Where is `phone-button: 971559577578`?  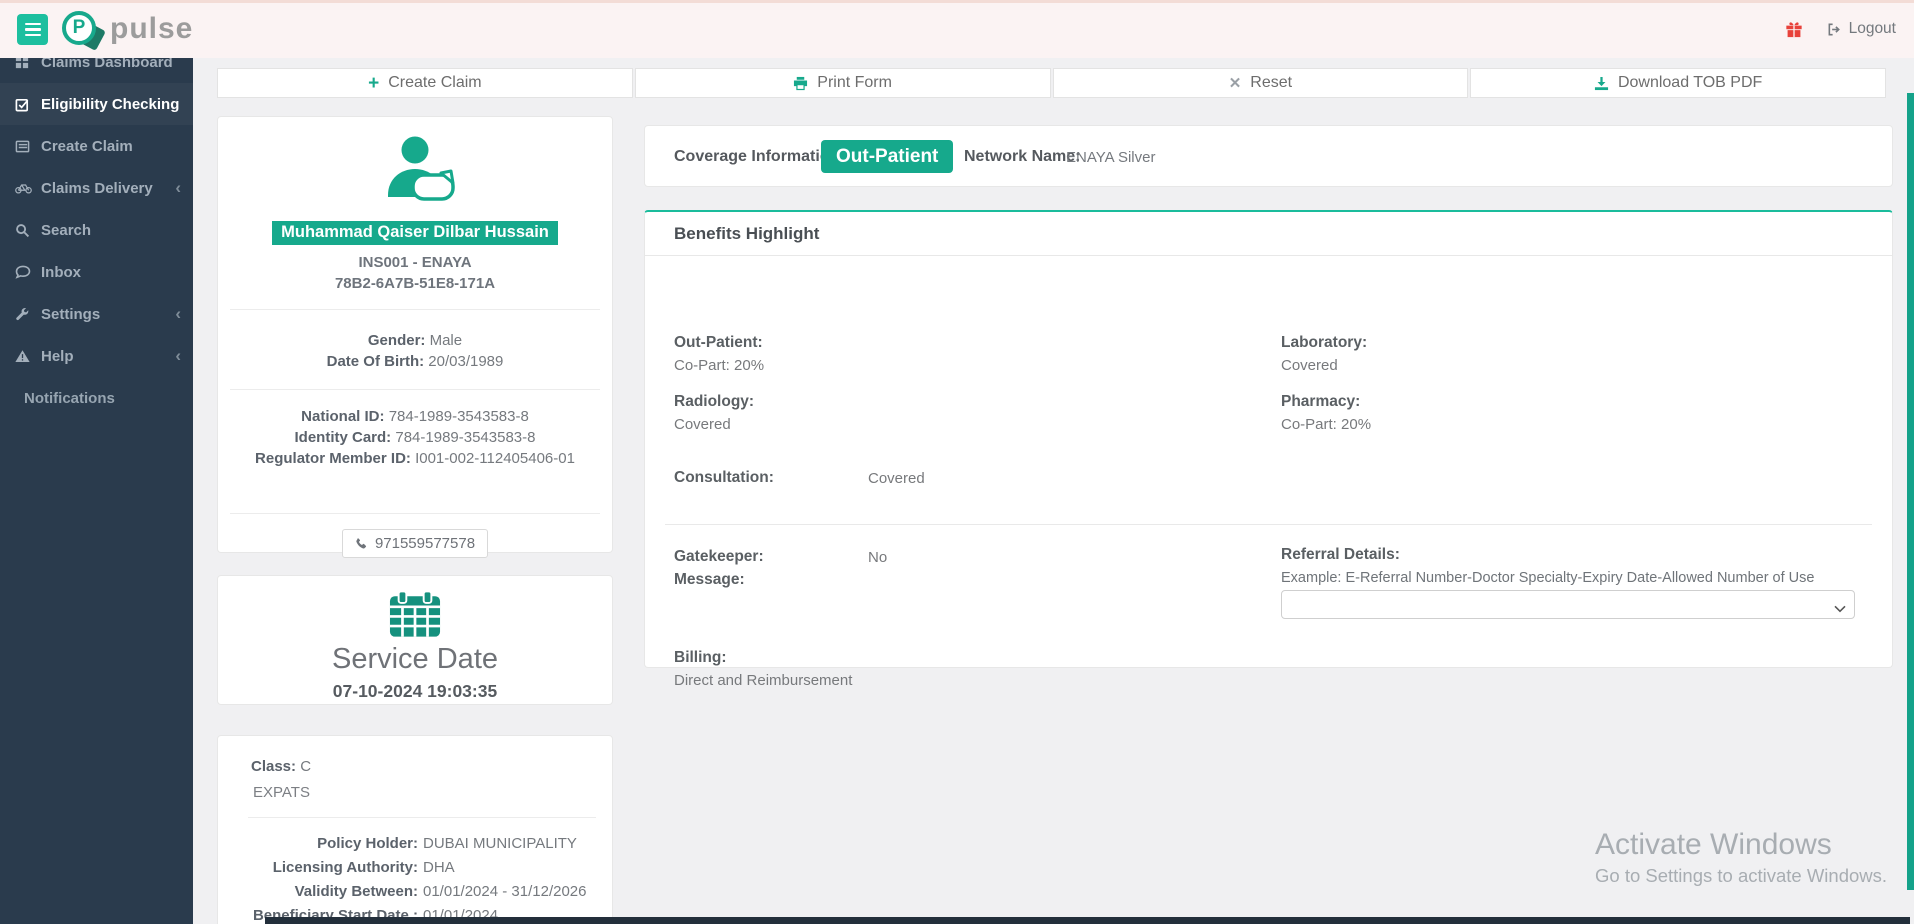 phone-button: 971559577578 is located at coordinates (415, 543).